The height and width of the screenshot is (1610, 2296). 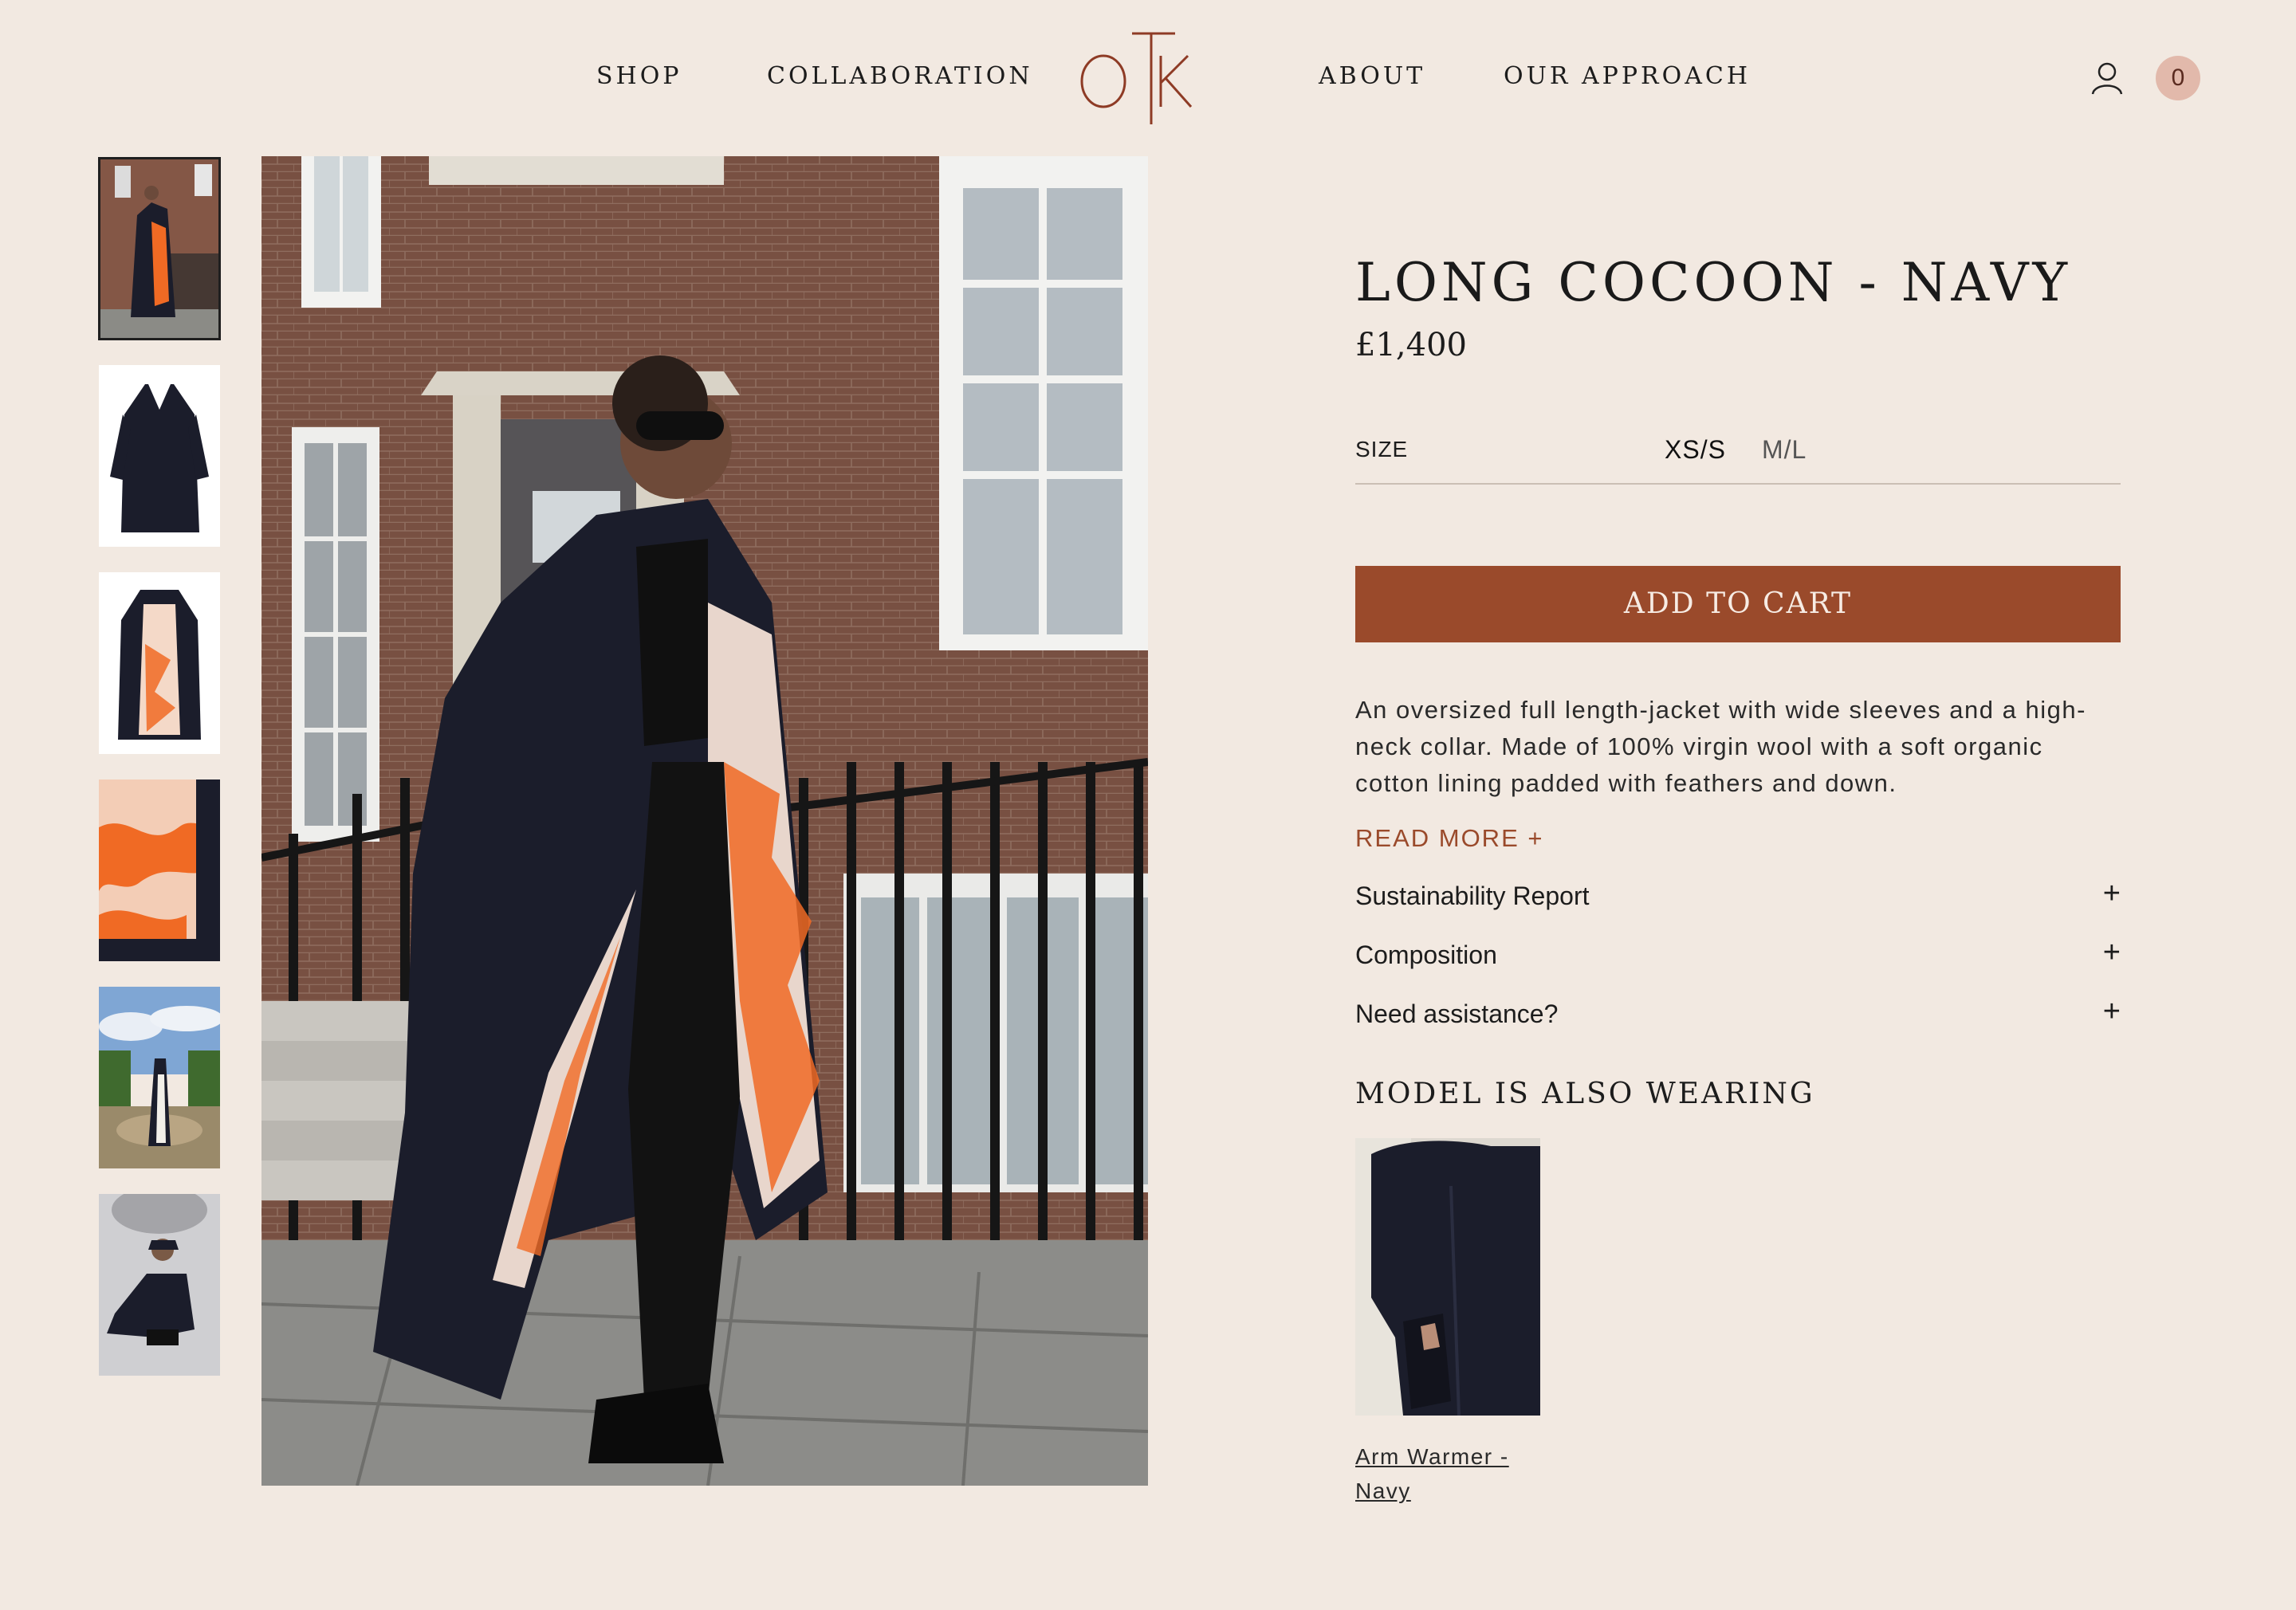 I want to click on accordion-label: Composition, so click(x=1426, y=954).